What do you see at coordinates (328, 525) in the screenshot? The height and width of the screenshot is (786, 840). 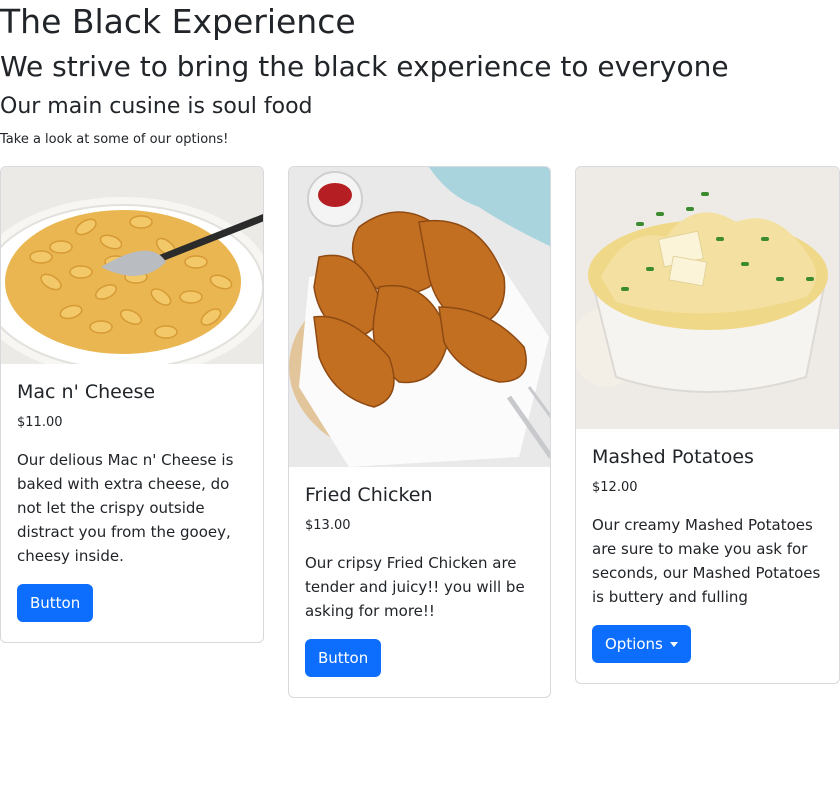 I see `card-price: $13.00` at bounding box center [328, 525].